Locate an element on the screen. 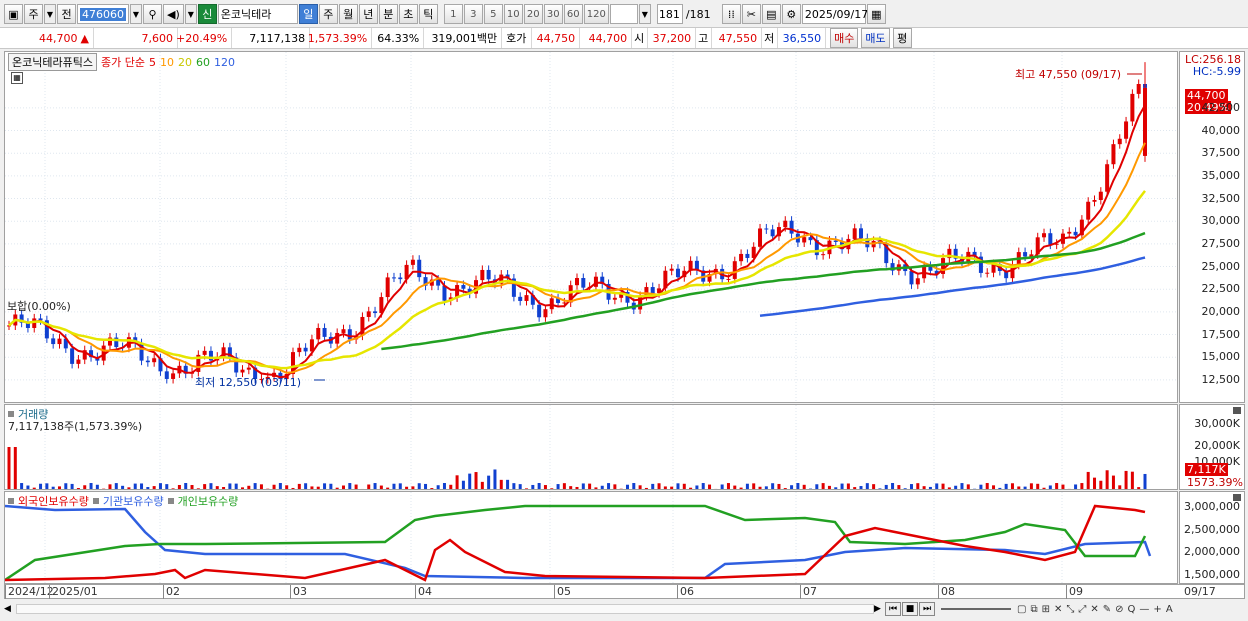  scroll-left-icon: ◀ is located at coordinates (10, 609).